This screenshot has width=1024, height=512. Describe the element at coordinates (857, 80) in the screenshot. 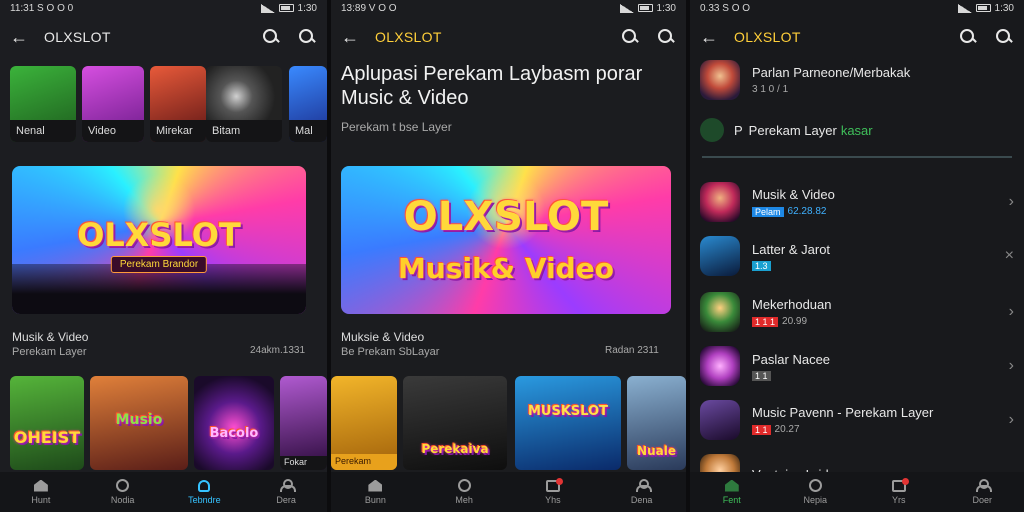

I see `featured-list-item: Parlan Parneone/Merbakak 3 1 0 / 1` at that location.